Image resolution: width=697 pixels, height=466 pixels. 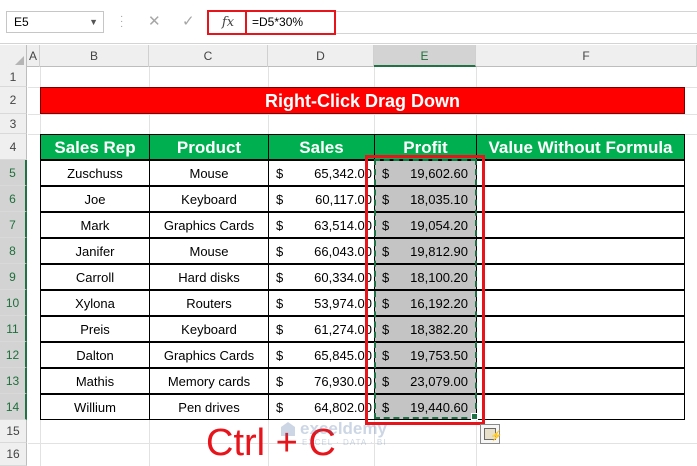 I want to click on row-header-3: 3, so click(x=13, y=124).